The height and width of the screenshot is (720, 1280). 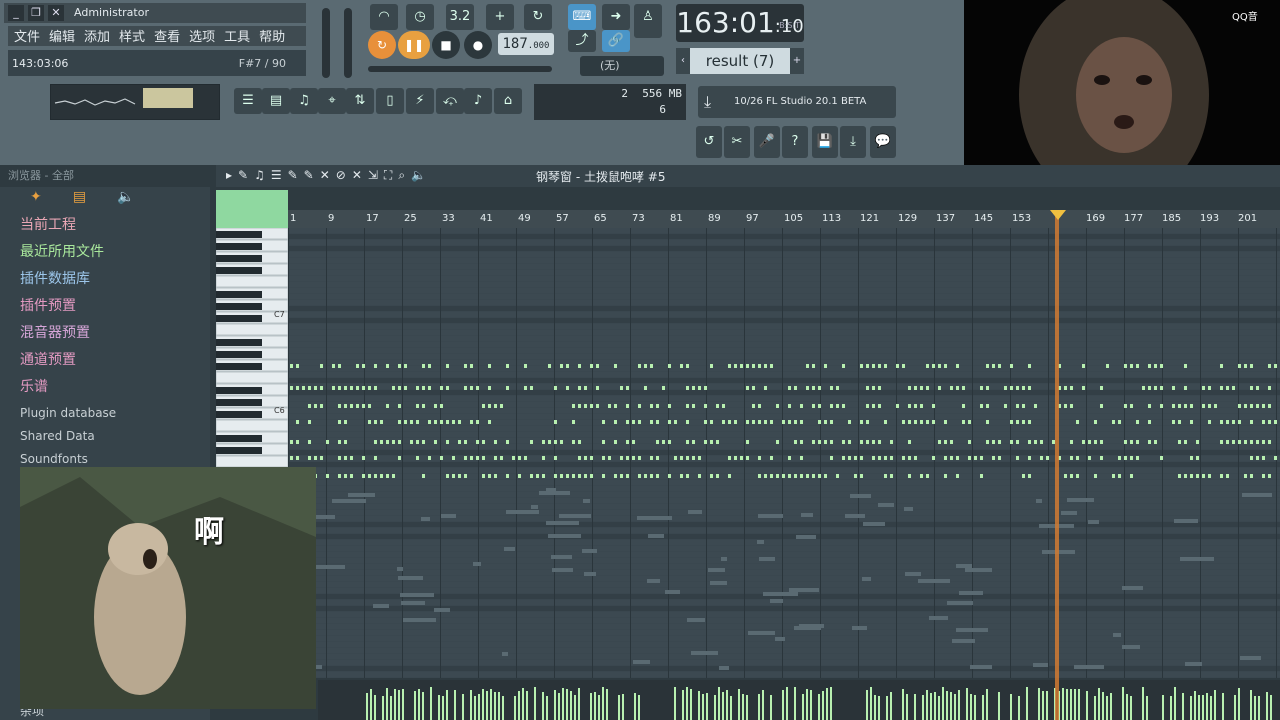 What do you see at coordinates (248, 101) in the screenshot?
I see `playlist-icon: ☰` at bounding box center [248, 101].